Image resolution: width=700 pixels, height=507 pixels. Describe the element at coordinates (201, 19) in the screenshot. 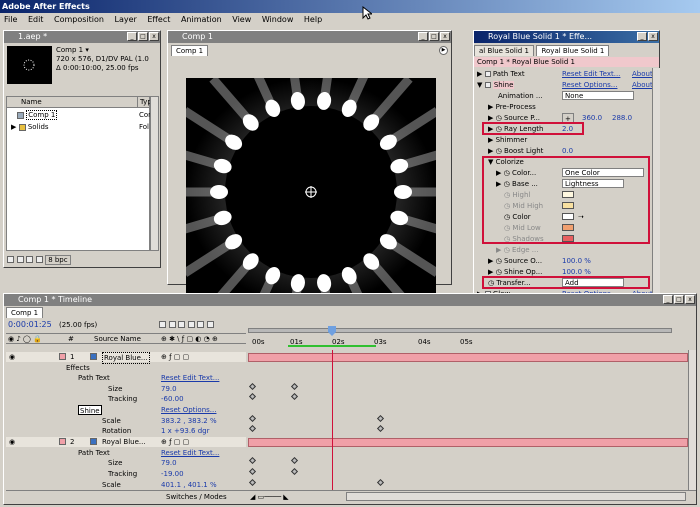

I see `menu-animation: Animation` at that location.